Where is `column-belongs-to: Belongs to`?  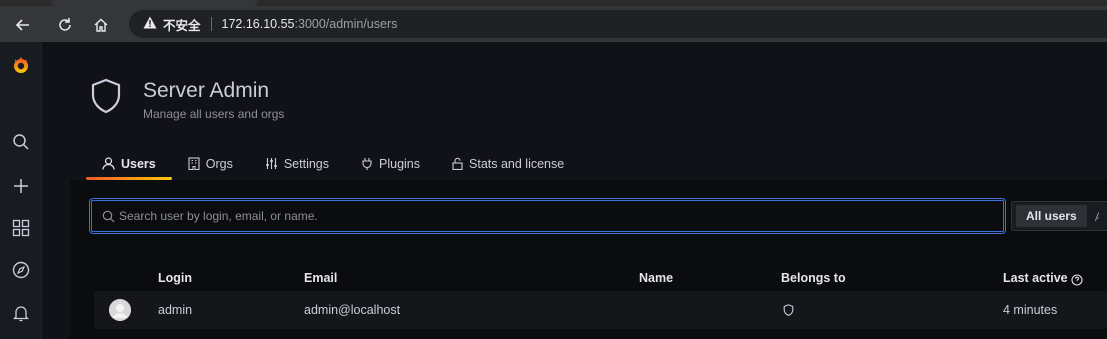 column-belongs-to: Belongs to is located at coordinates (813, 278).